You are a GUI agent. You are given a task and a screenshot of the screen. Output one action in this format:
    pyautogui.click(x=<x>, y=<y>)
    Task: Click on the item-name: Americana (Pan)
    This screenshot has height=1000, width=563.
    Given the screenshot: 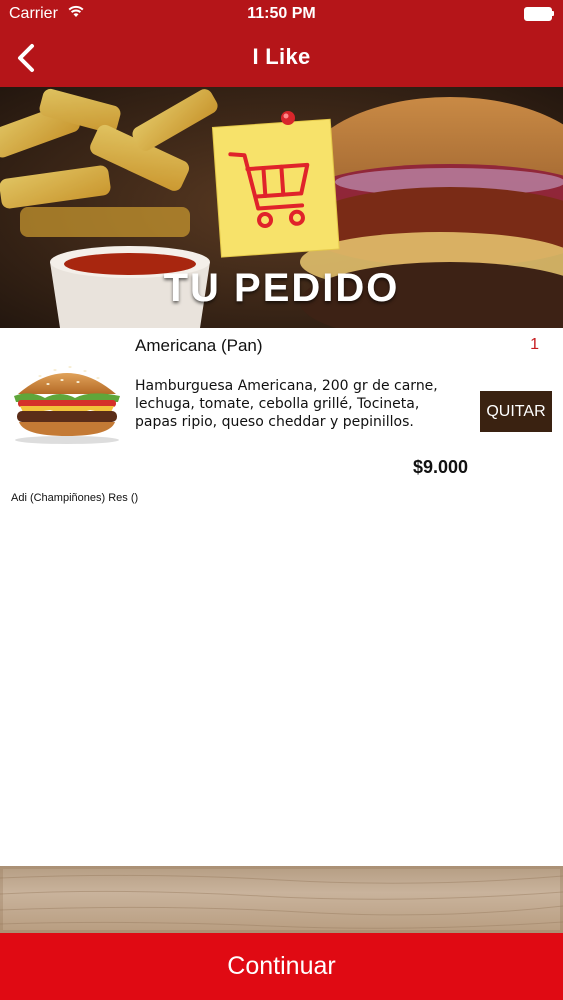 What is the action you would take?
    pyautogui.click(x=199, y=345)
    